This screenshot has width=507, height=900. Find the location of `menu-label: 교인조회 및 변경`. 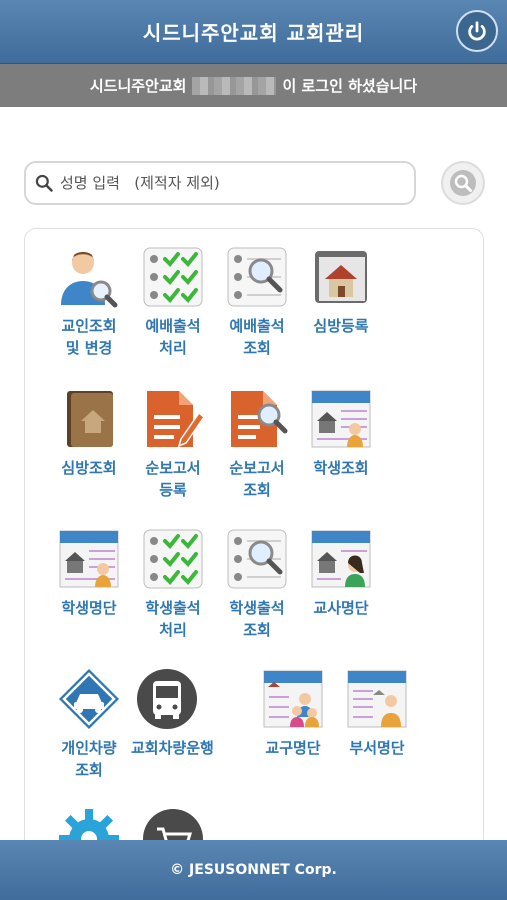

menu-label: 교인조회 및 변경 is located at coordinates (89, 337).